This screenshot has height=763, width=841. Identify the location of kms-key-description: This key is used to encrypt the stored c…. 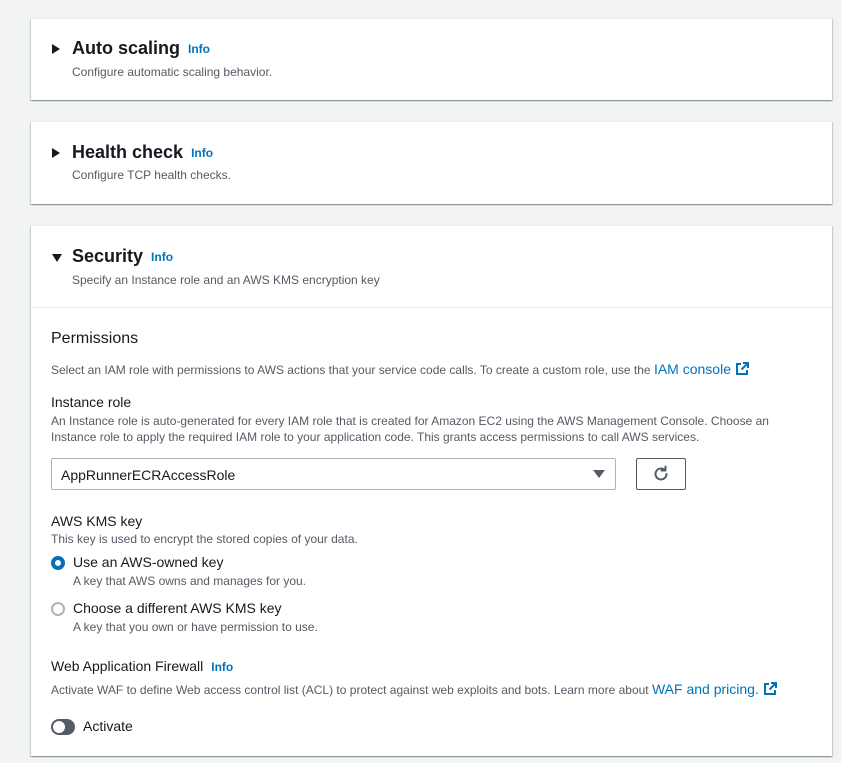
(204, 539).